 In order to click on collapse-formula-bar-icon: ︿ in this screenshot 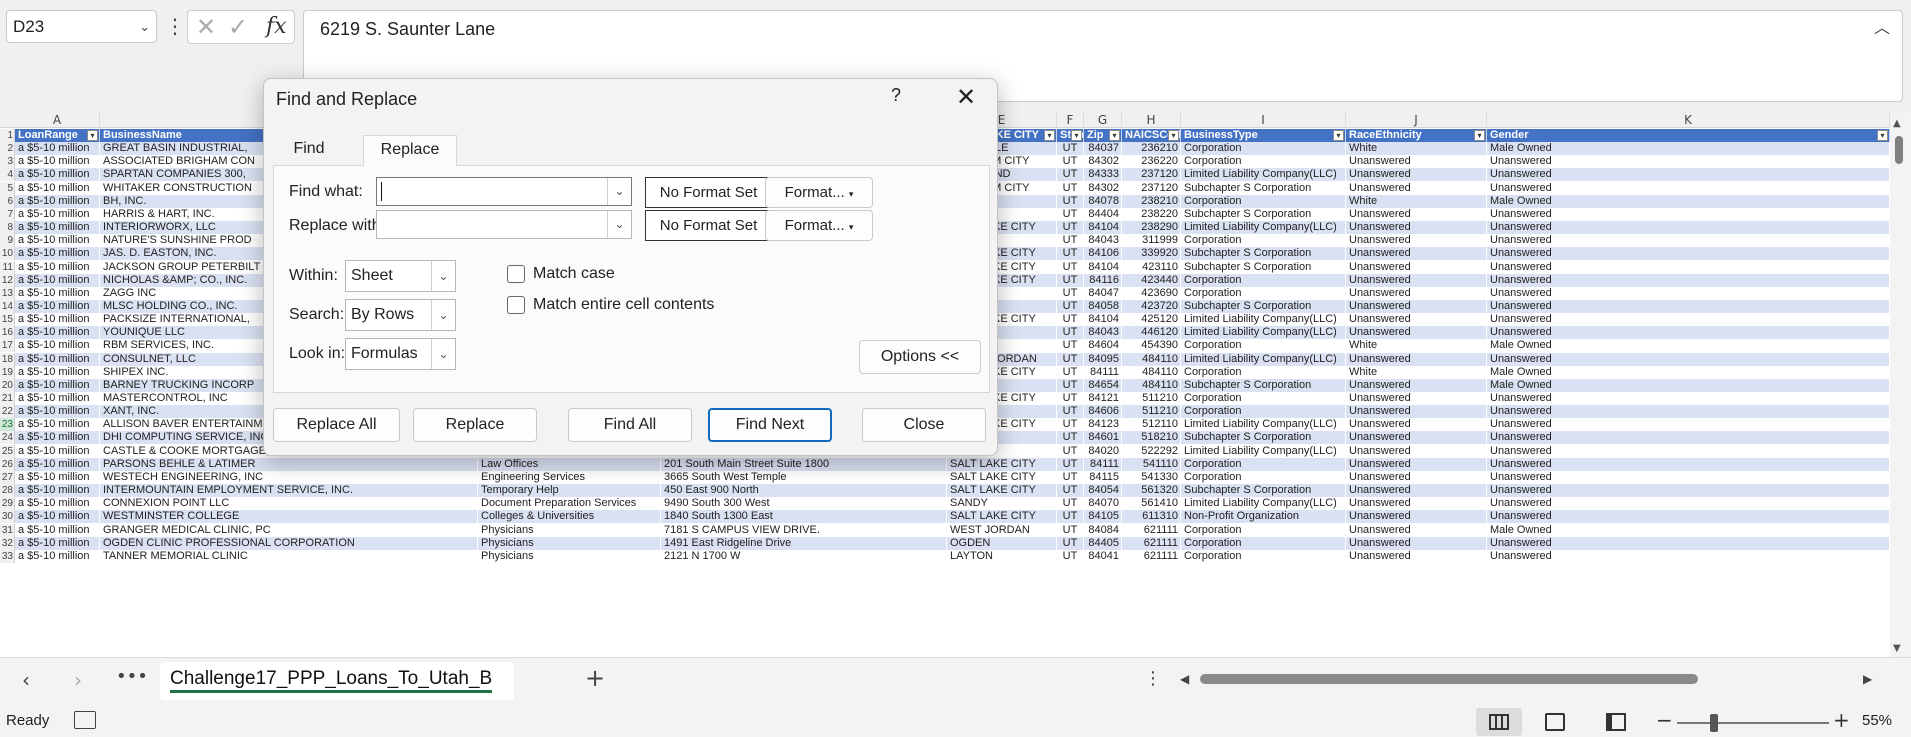, I will do `click(1882, 29)`.